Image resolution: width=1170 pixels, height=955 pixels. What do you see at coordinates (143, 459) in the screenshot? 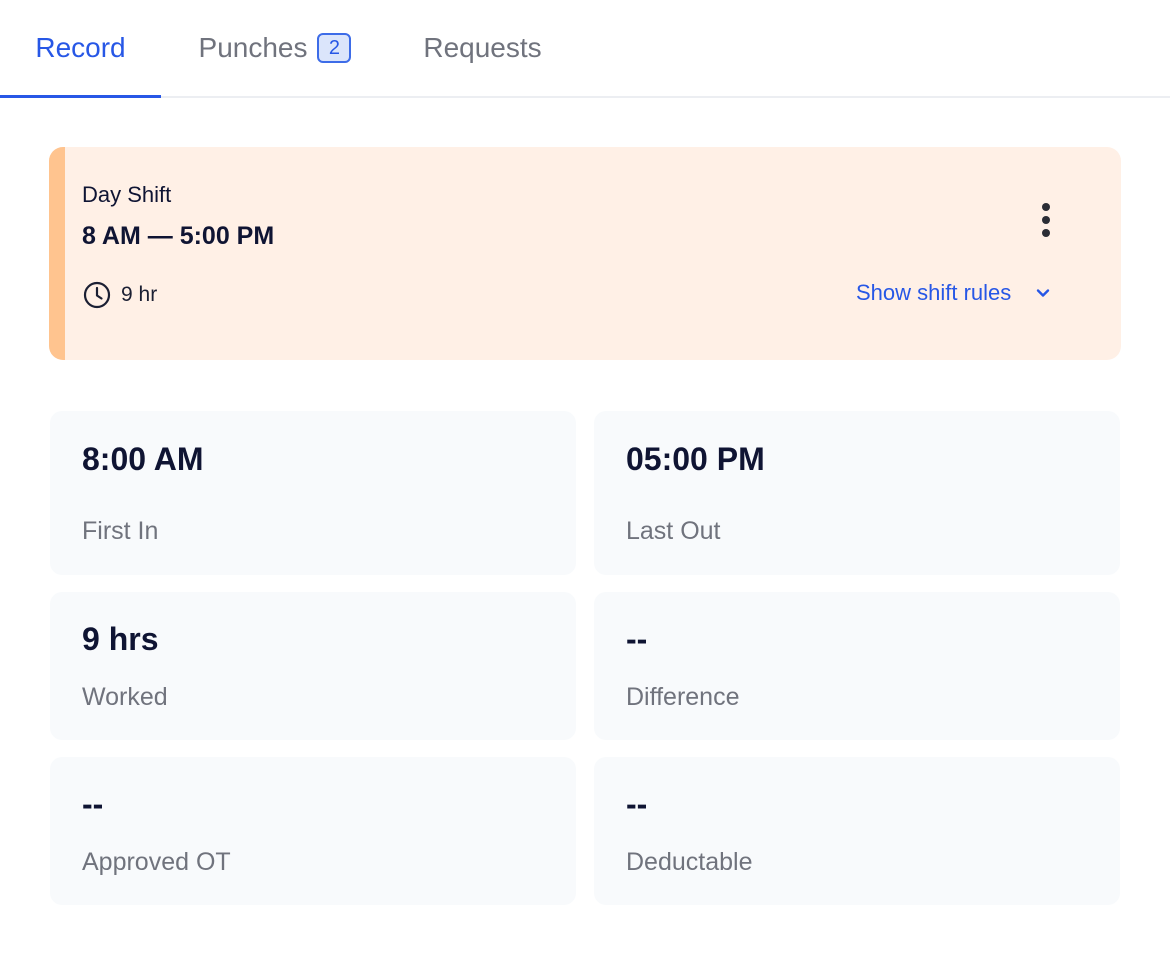
I see `first-in-value: 8:00 AM` at bounding box center [143, 459].